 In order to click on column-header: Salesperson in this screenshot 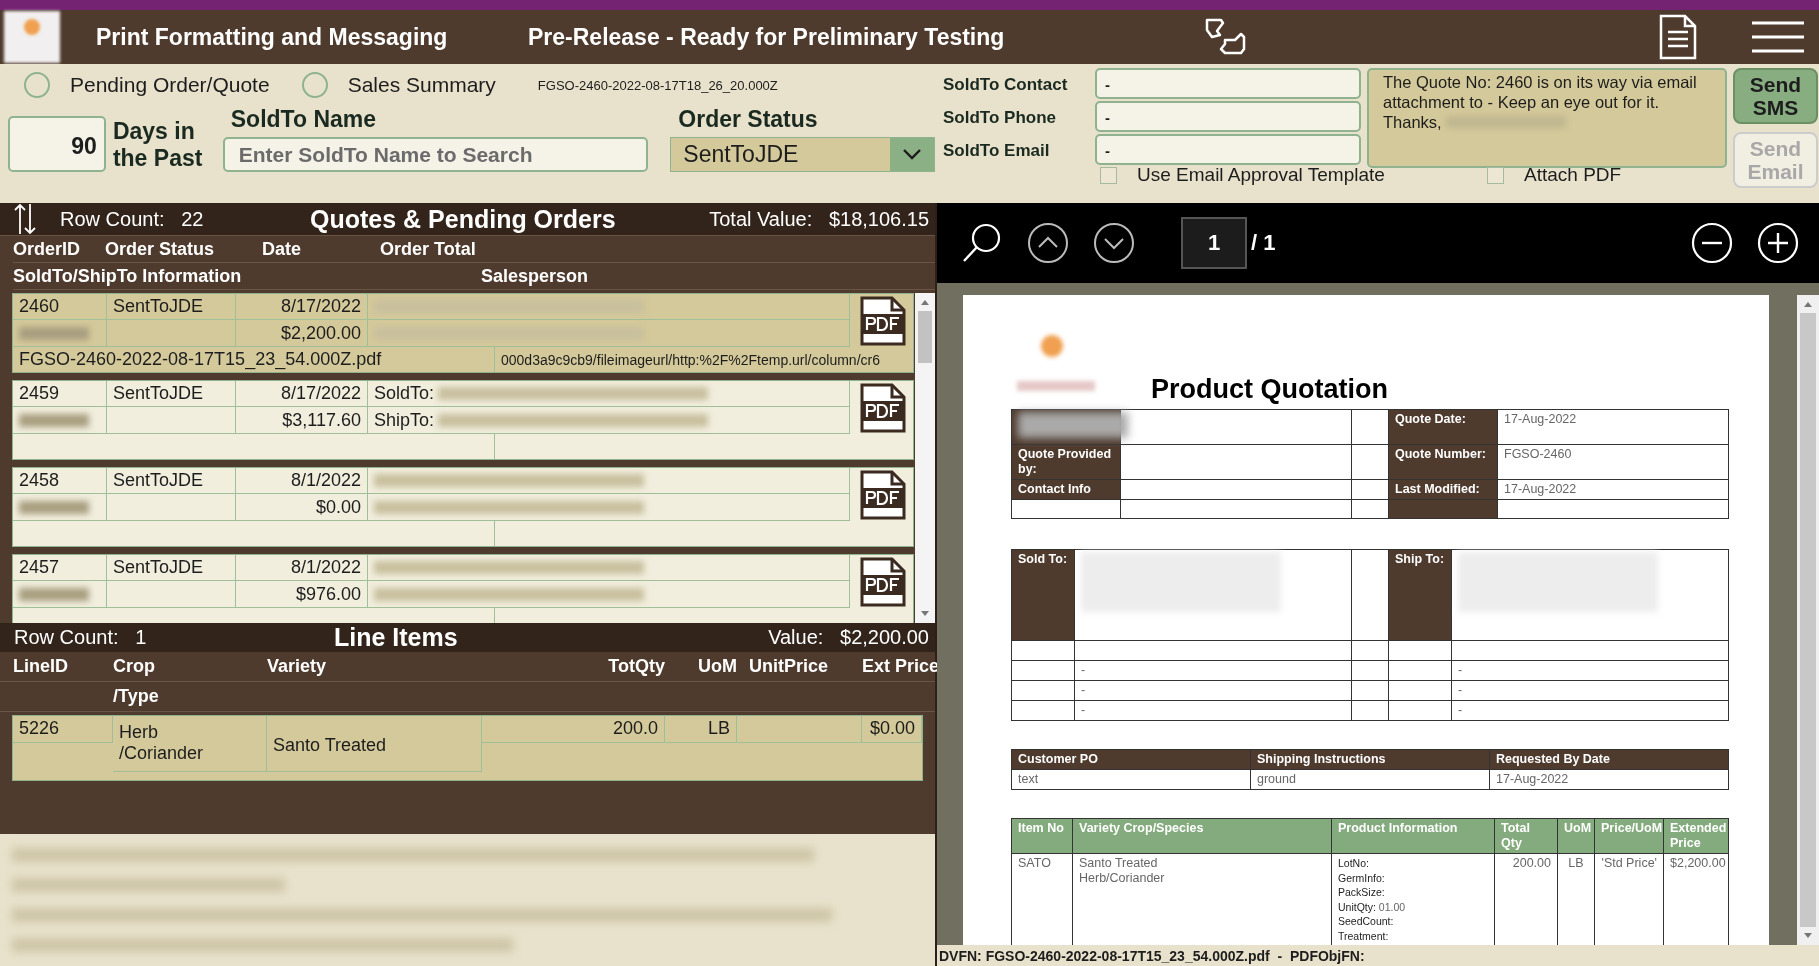, I will do `click(535, 276)`.